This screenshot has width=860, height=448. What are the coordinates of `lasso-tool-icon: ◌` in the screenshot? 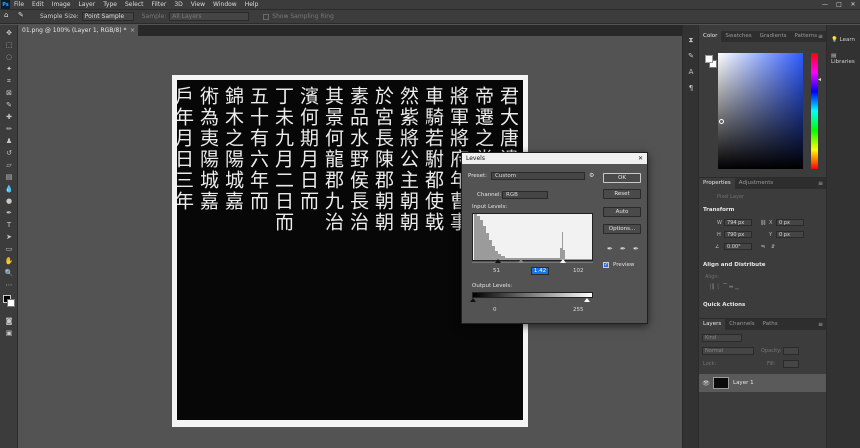 It's located at (9, 57).